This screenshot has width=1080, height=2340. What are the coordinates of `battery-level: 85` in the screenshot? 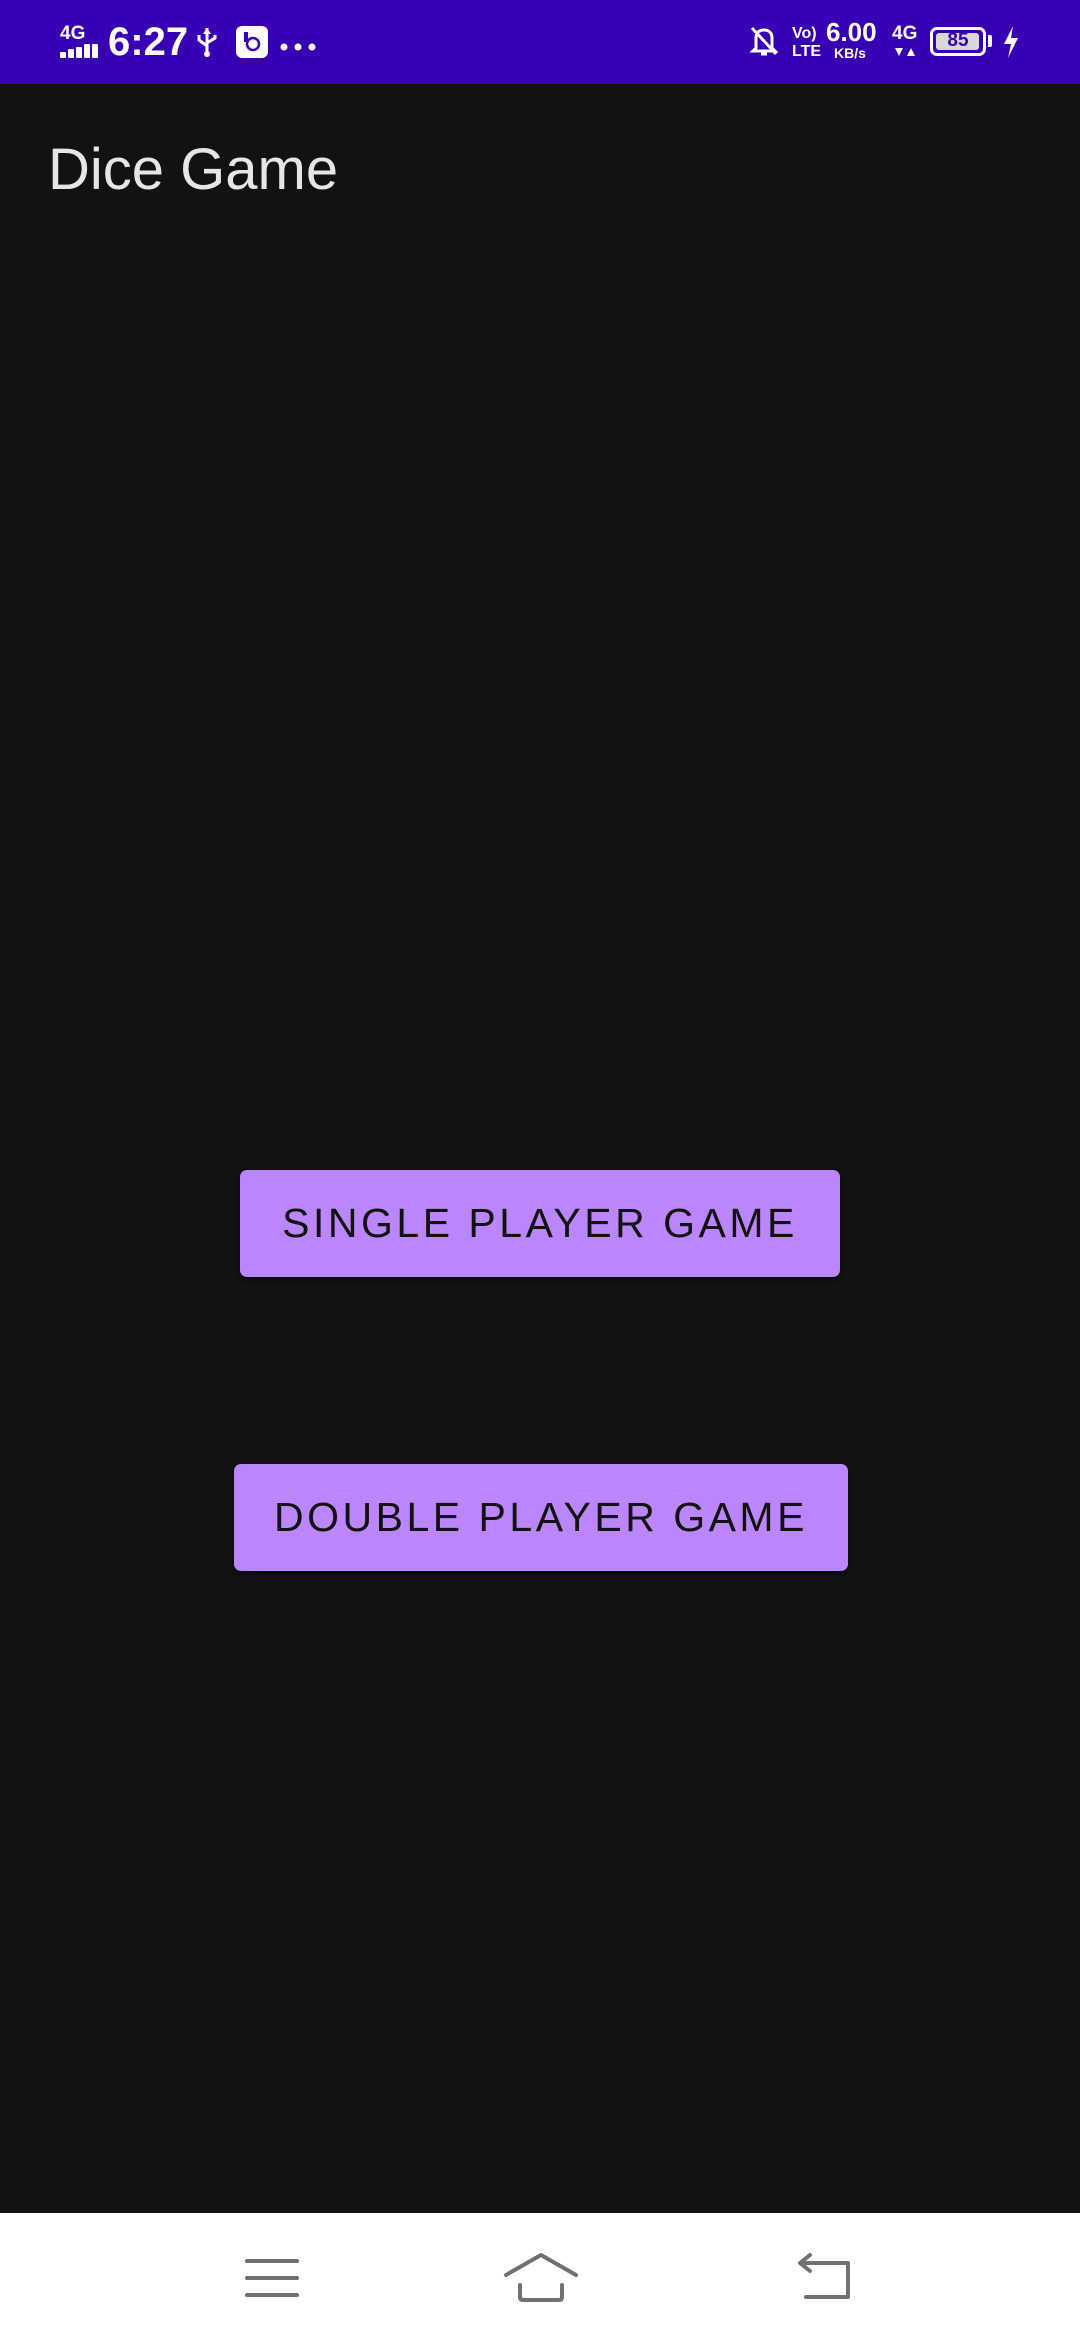 It's located at (958, 40).